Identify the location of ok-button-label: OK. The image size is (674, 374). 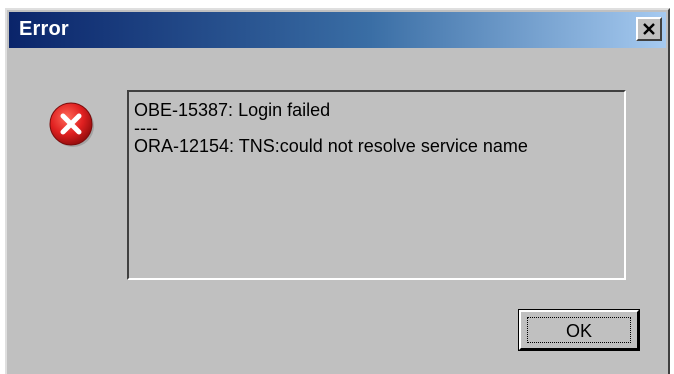
(579, 330).